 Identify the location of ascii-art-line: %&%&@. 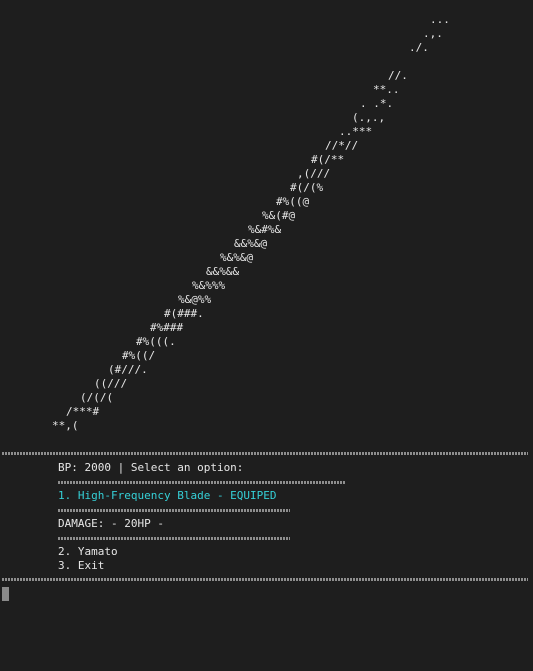
(237, 257).